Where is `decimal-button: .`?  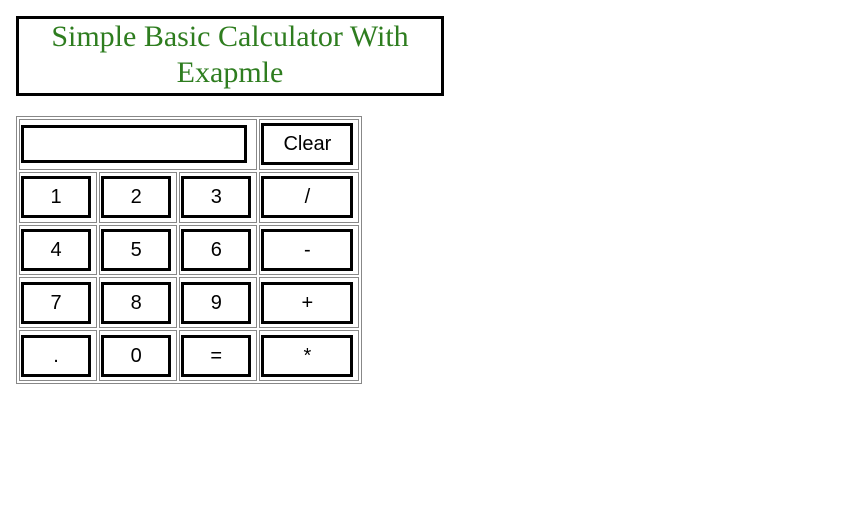
decimal-button: . is located at coordinates (56, 355).